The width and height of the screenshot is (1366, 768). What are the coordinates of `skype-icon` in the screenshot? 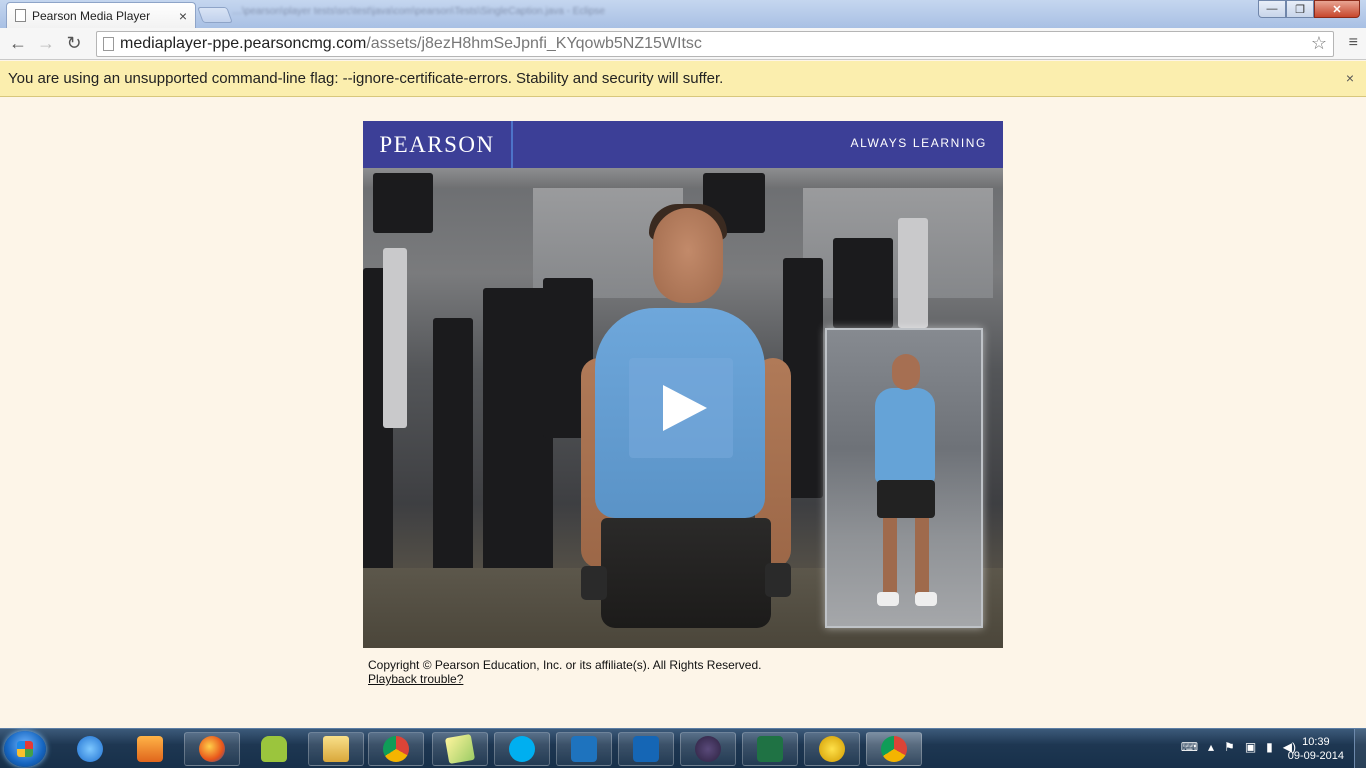 It's located at (522, 749).